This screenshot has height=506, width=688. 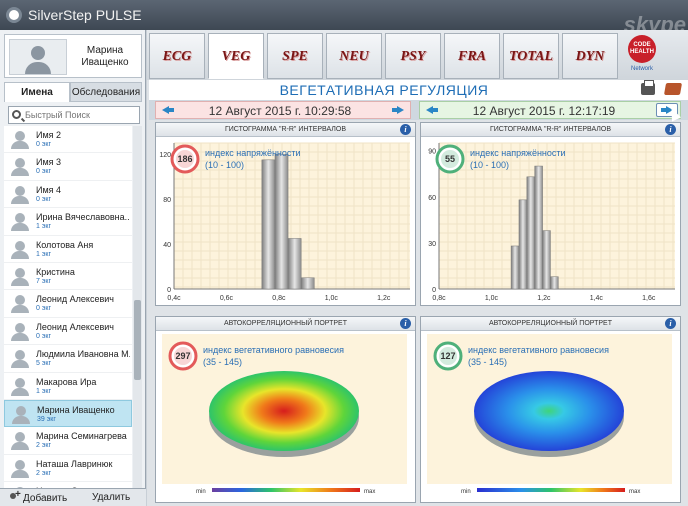 I want to click on patient-name: Имя 4, so click(x=49, y=189).